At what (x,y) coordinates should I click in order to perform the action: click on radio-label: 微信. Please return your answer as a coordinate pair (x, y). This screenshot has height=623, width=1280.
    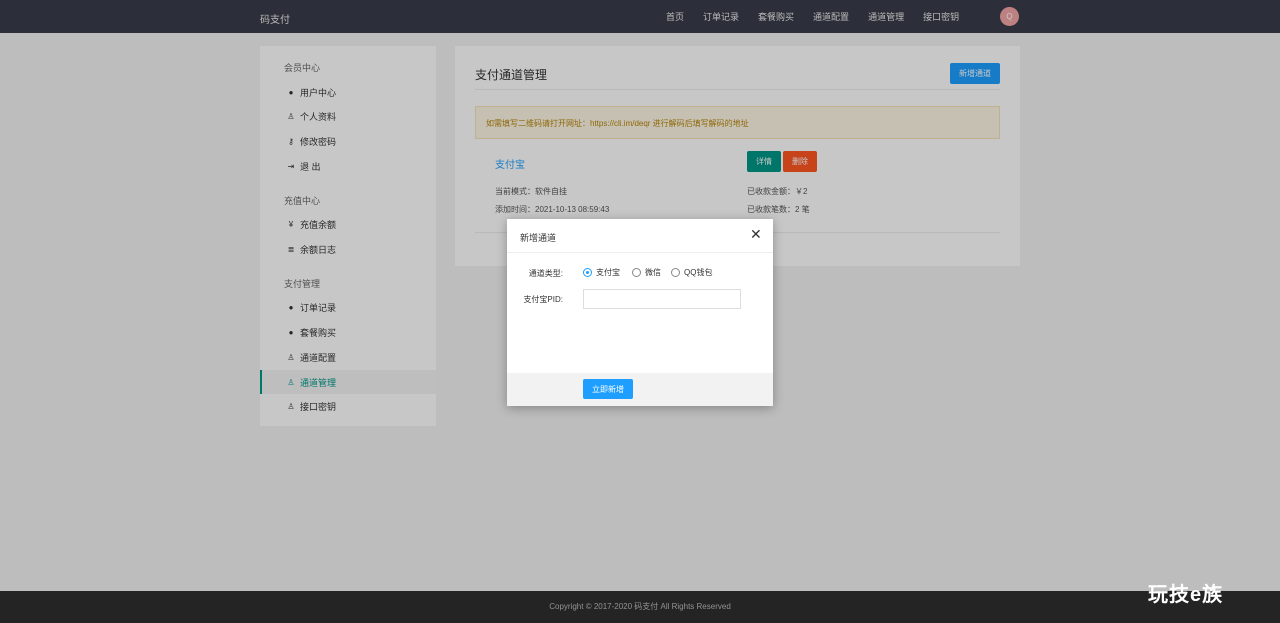
    Looking at the image, I should click on (653, 272).